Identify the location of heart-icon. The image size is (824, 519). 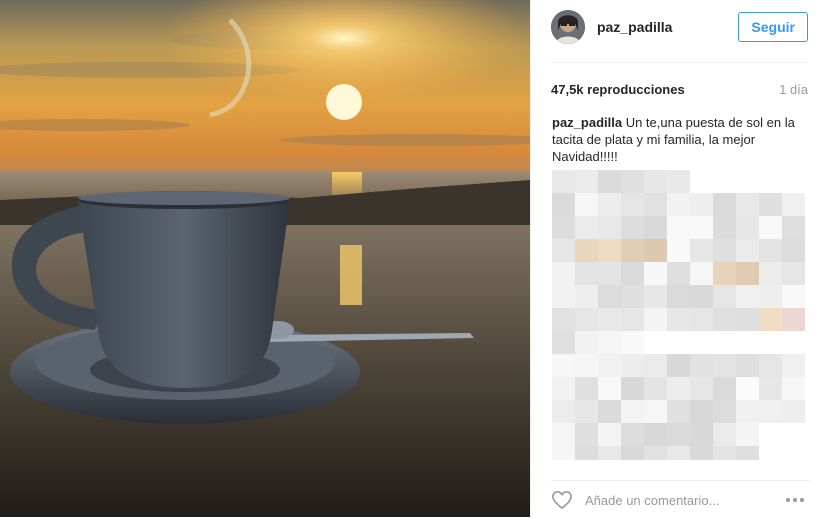
(563, 500).